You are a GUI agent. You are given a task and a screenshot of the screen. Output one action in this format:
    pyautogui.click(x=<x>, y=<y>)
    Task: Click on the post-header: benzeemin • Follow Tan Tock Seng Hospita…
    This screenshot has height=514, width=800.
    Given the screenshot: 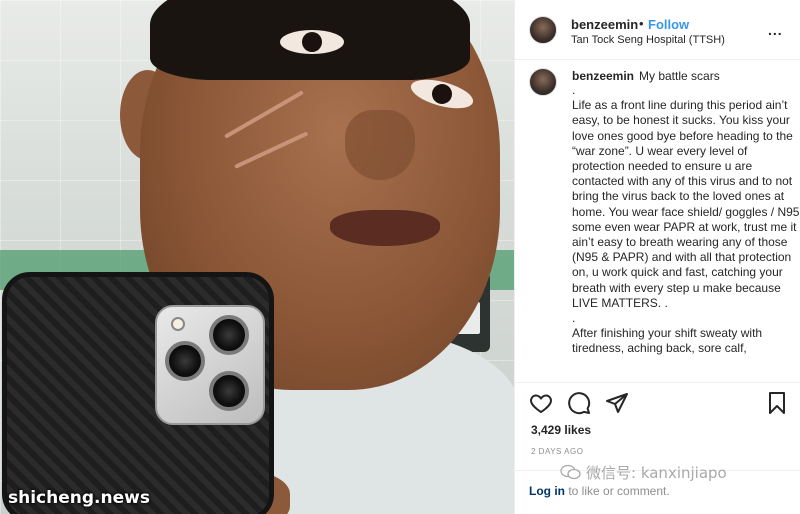 What is the action you would take?
    pyautogui.click(x=657, y=30)
    